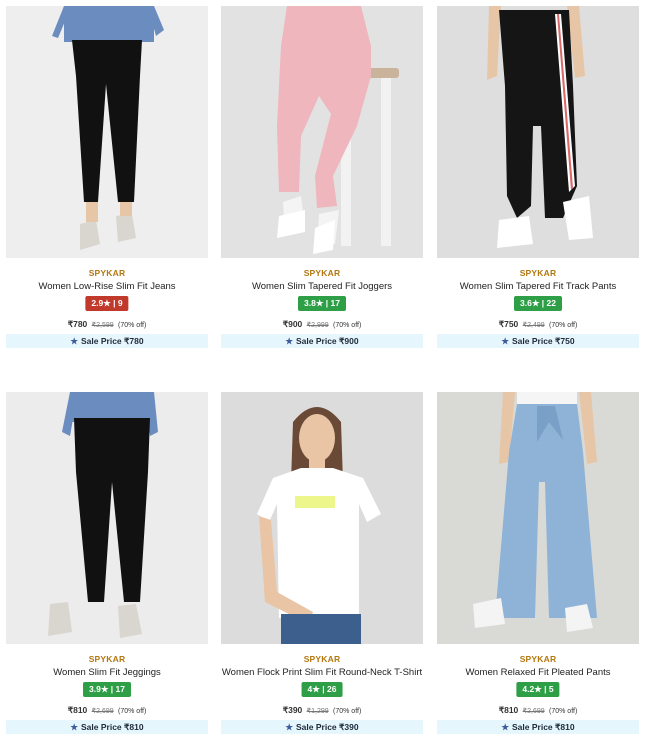  I want to click on sale-price-banner: ★ Sale Price ₹750, so click(538, 341).